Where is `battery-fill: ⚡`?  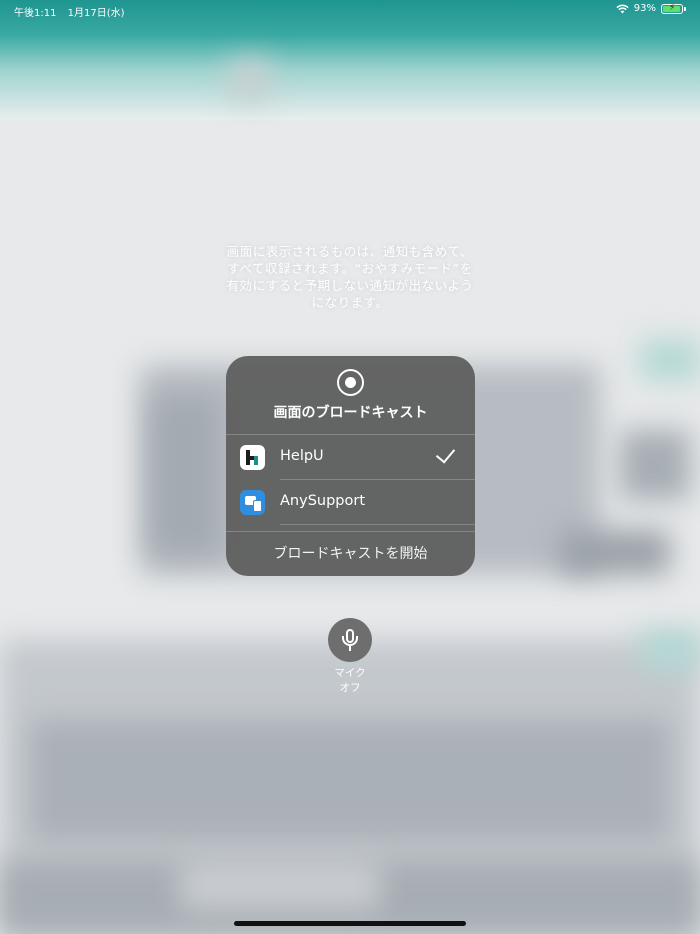
battery-fill: ⚡ is located at coordinates (671, 7).